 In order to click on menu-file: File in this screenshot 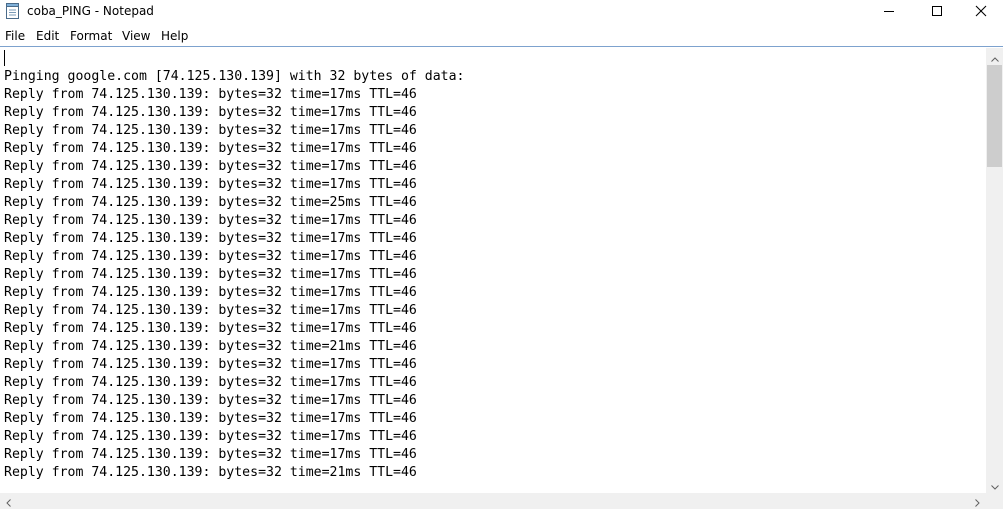, I will do `click(15, 36)`.